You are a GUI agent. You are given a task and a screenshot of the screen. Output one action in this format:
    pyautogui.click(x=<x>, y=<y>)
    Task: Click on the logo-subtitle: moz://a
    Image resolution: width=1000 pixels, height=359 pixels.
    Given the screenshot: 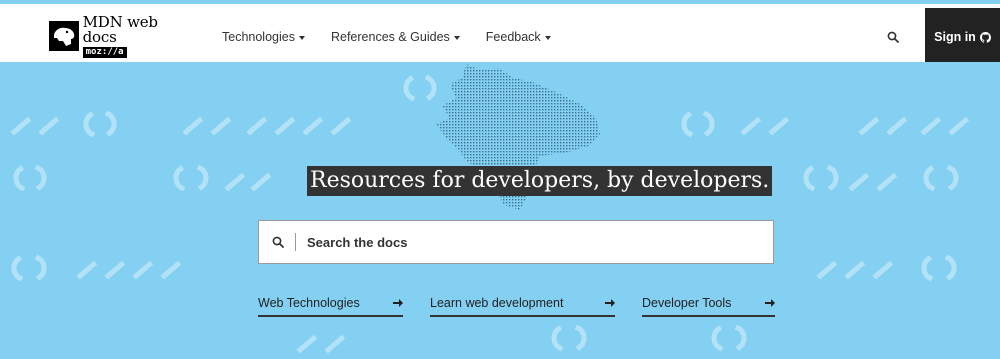 What is the action you would take?
    pyautogui.click(x=104, y=52)
    